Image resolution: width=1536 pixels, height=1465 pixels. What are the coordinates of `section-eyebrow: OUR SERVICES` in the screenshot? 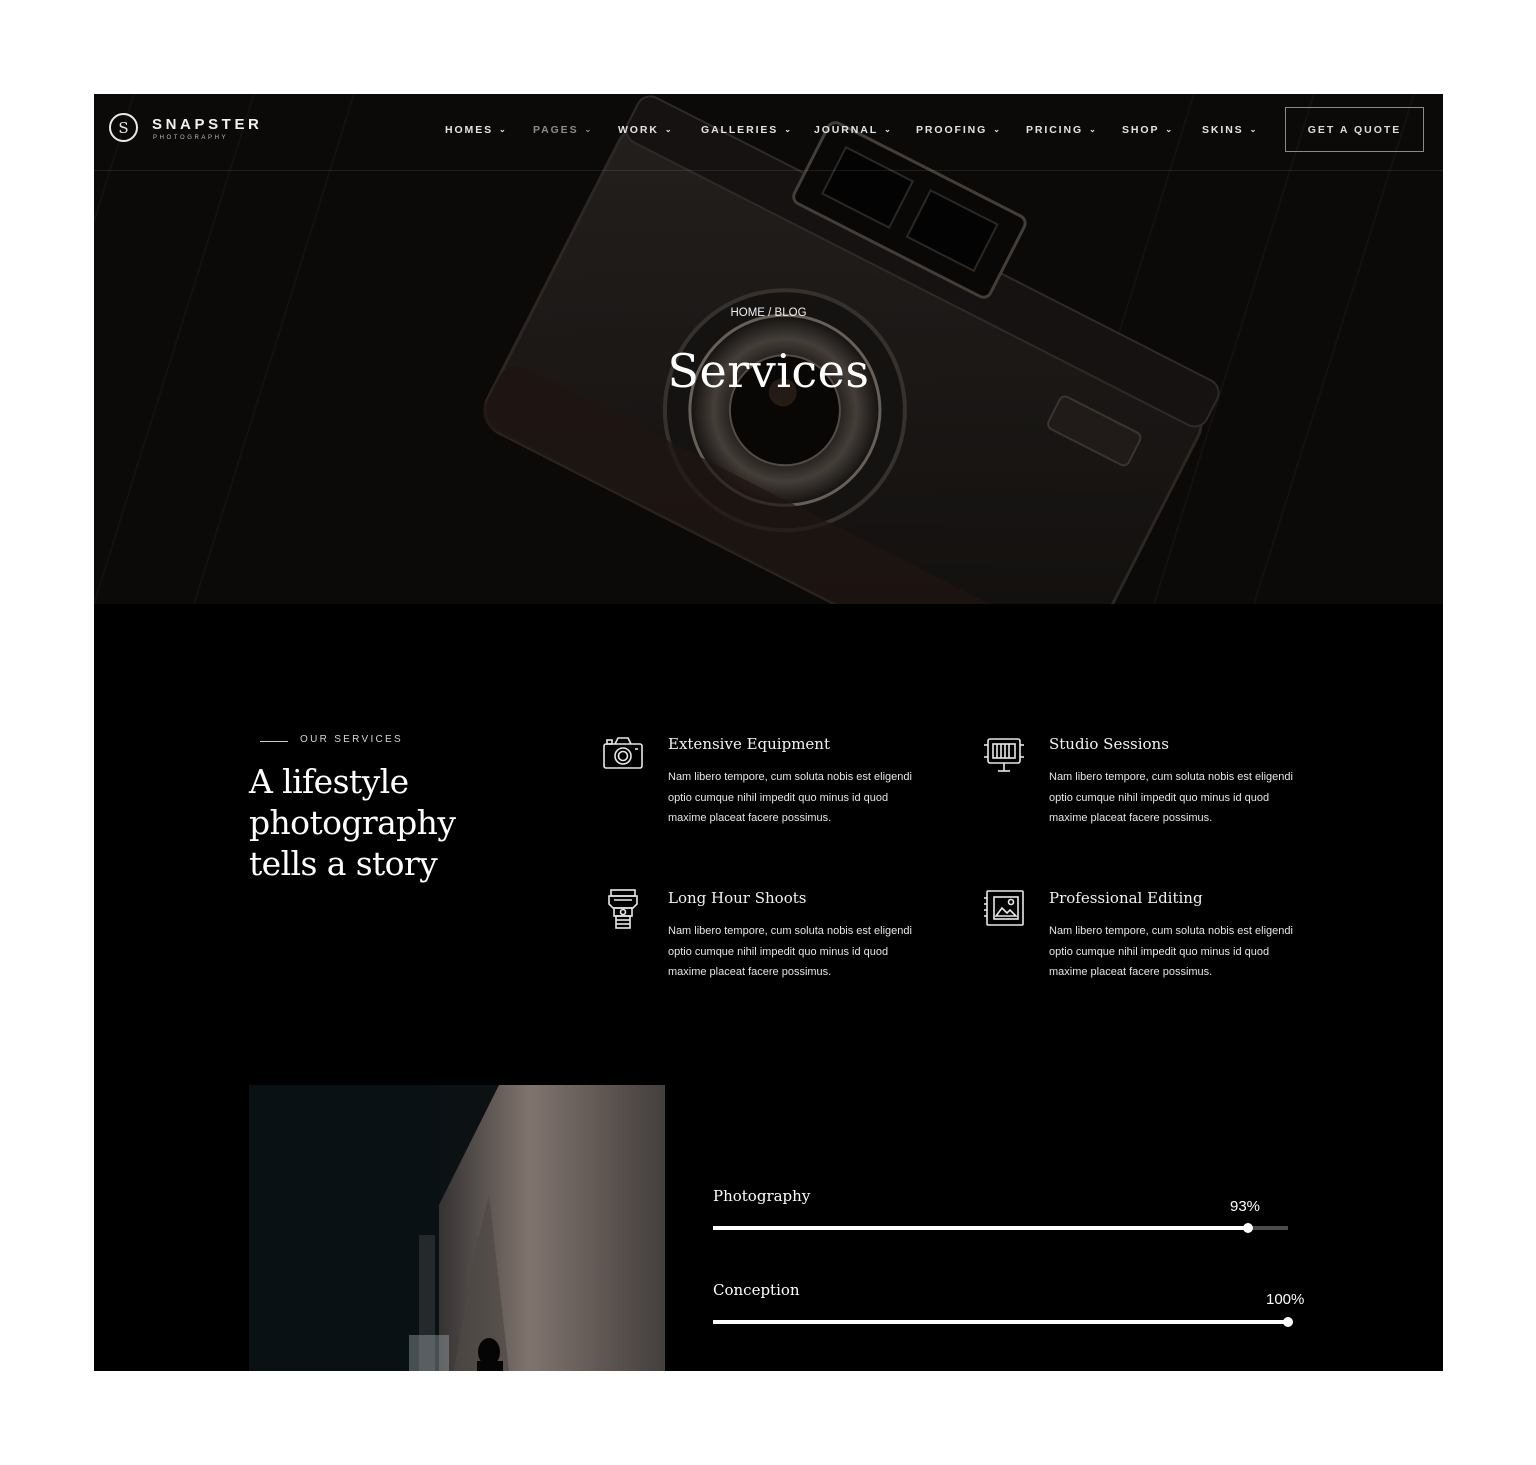 It's located at (351, 739).